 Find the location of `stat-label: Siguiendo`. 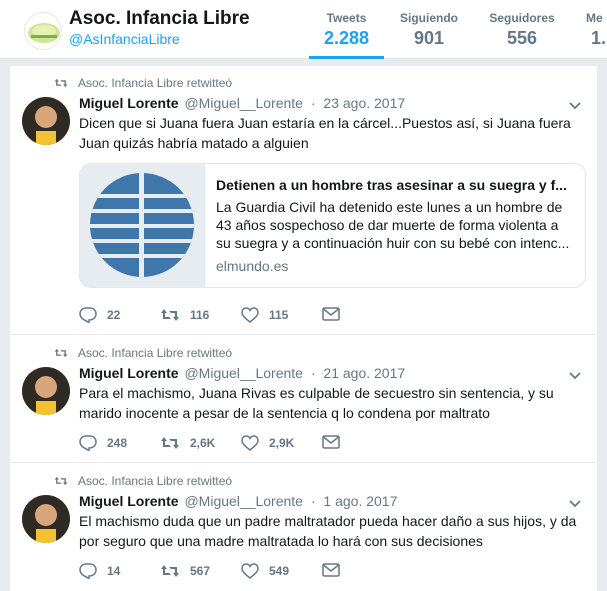

stat-label: Siguiendo is located at coordinates (429, 18).